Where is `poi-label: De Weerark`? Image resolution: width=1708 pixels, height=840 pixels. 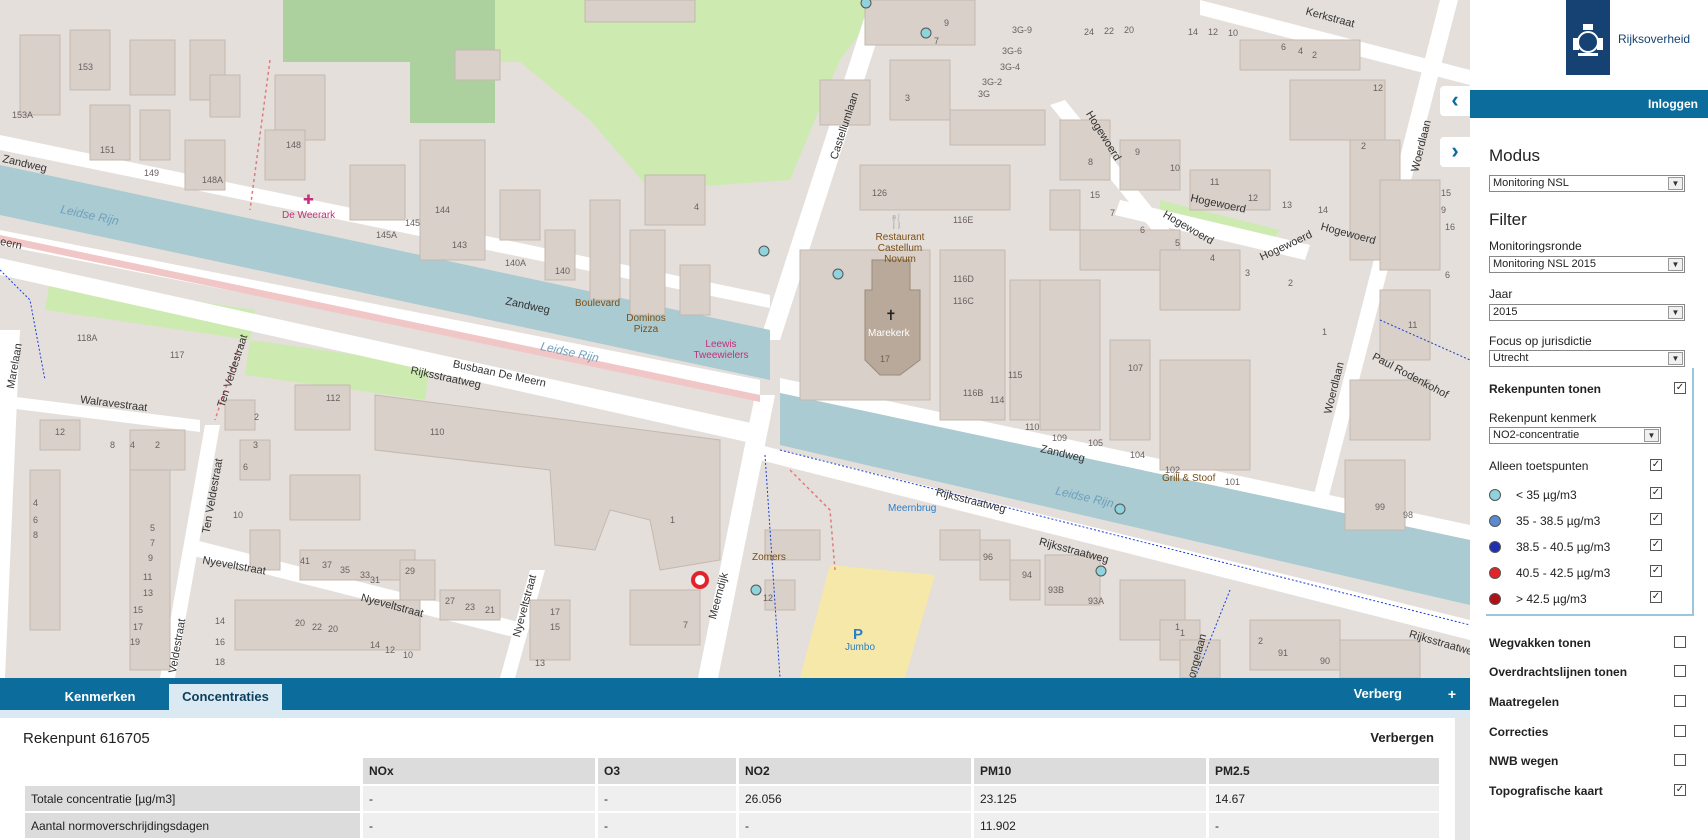
poi-label: De Weerark is located at coordinates (308, 215).